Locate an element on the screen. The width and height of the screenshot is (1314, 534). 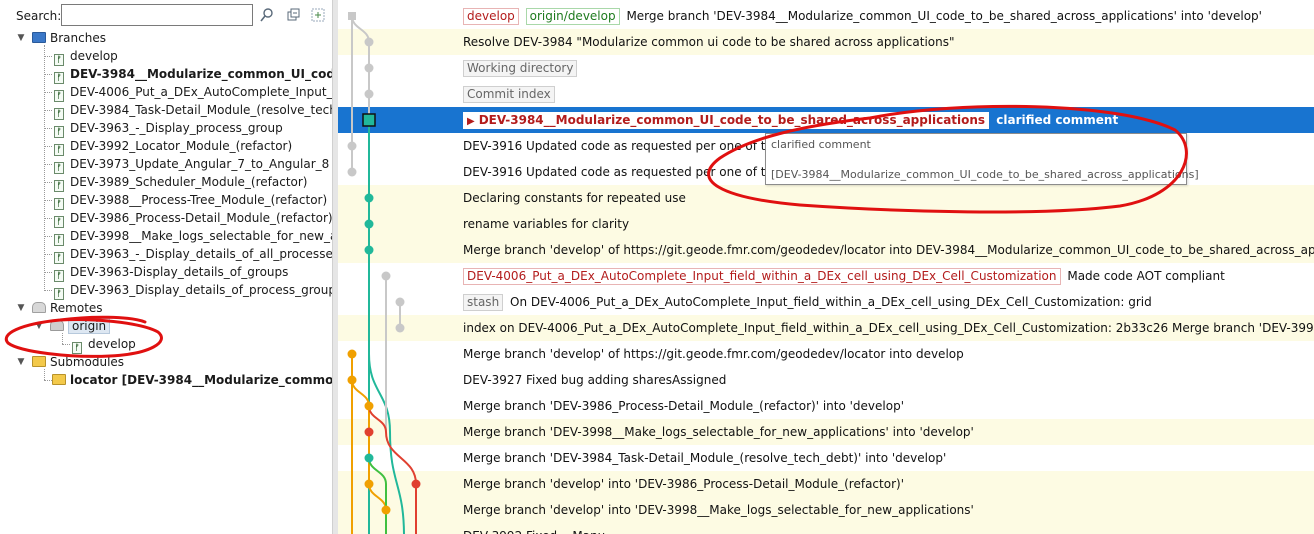
commit-message-cell: Commit index is located at coordinates (510, 94).